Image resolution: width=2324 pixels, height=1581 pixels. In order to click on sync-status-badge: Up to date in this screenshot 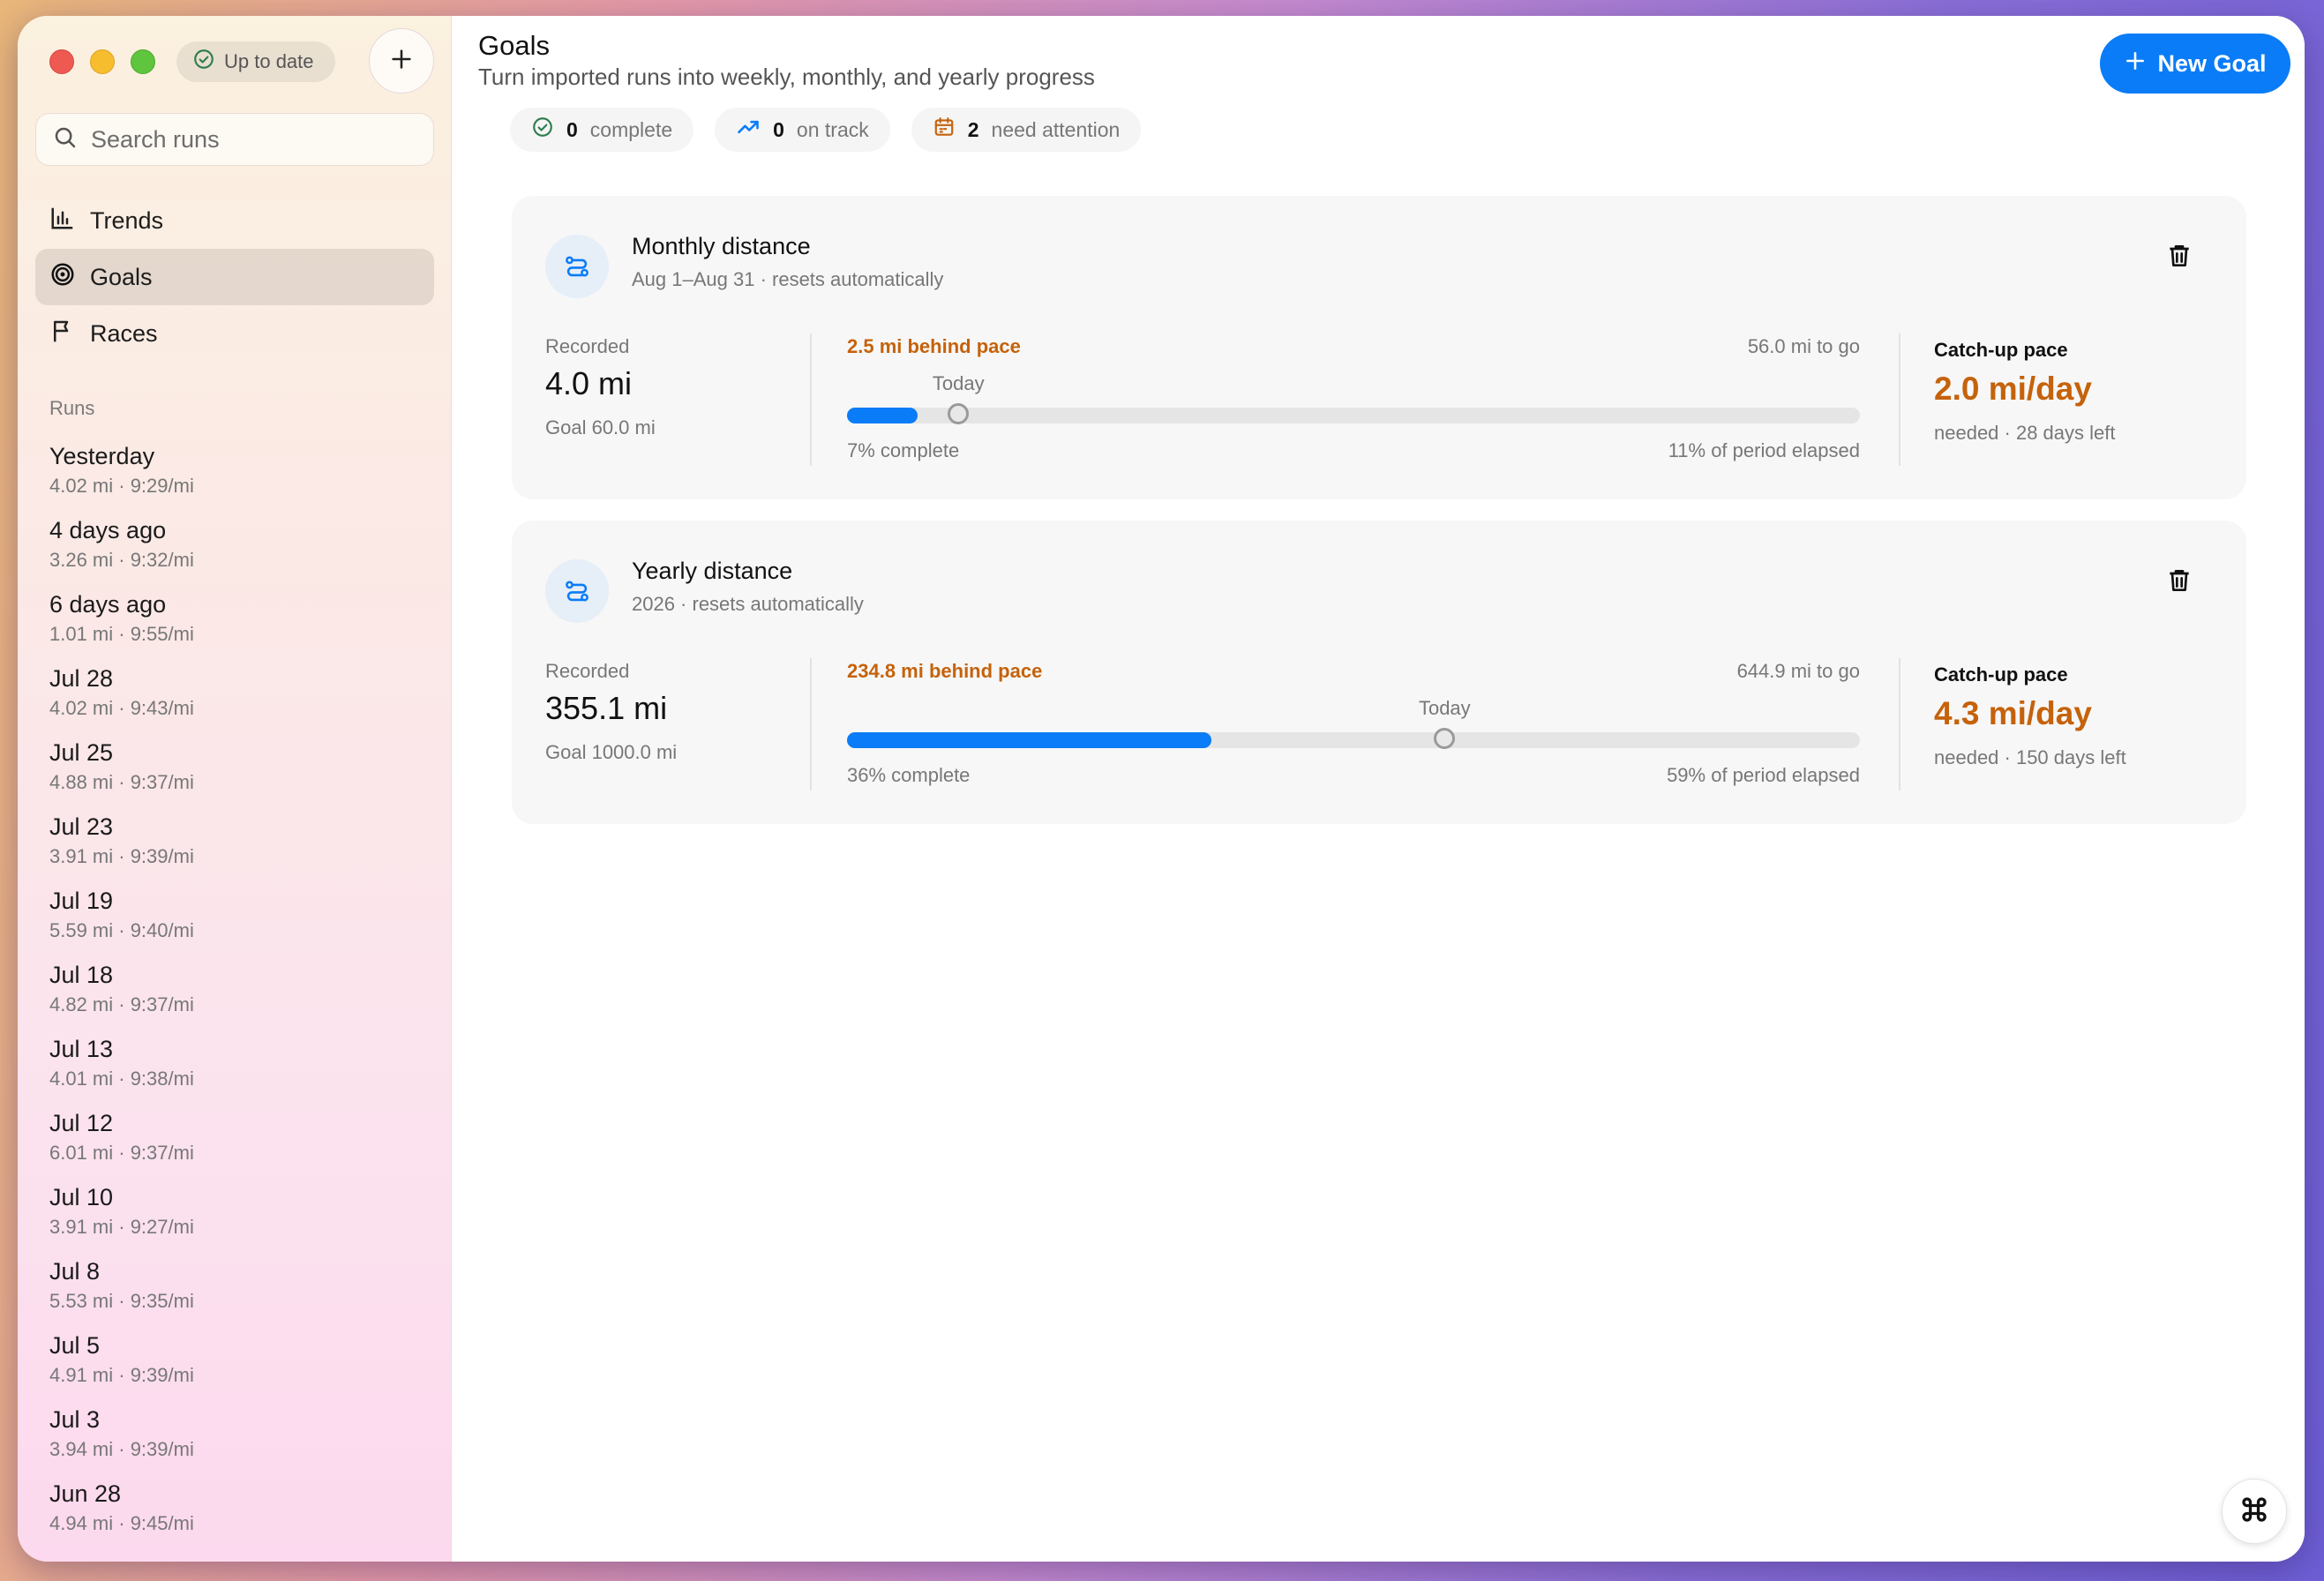, I will do `click(255, 62)`.